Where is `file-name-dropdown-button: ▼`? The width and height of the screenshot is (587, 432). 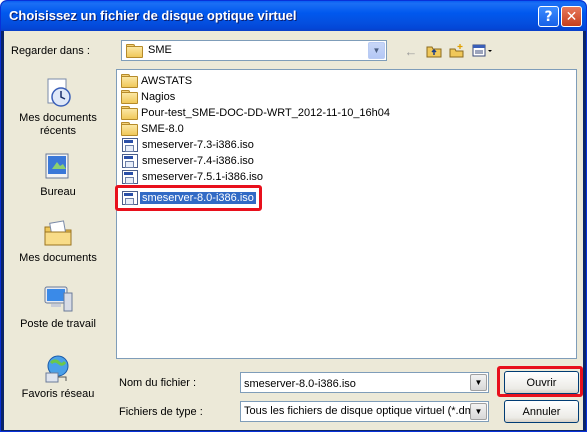 file-name-dropdown-button: ▼ is located at coordinates (478, 382).